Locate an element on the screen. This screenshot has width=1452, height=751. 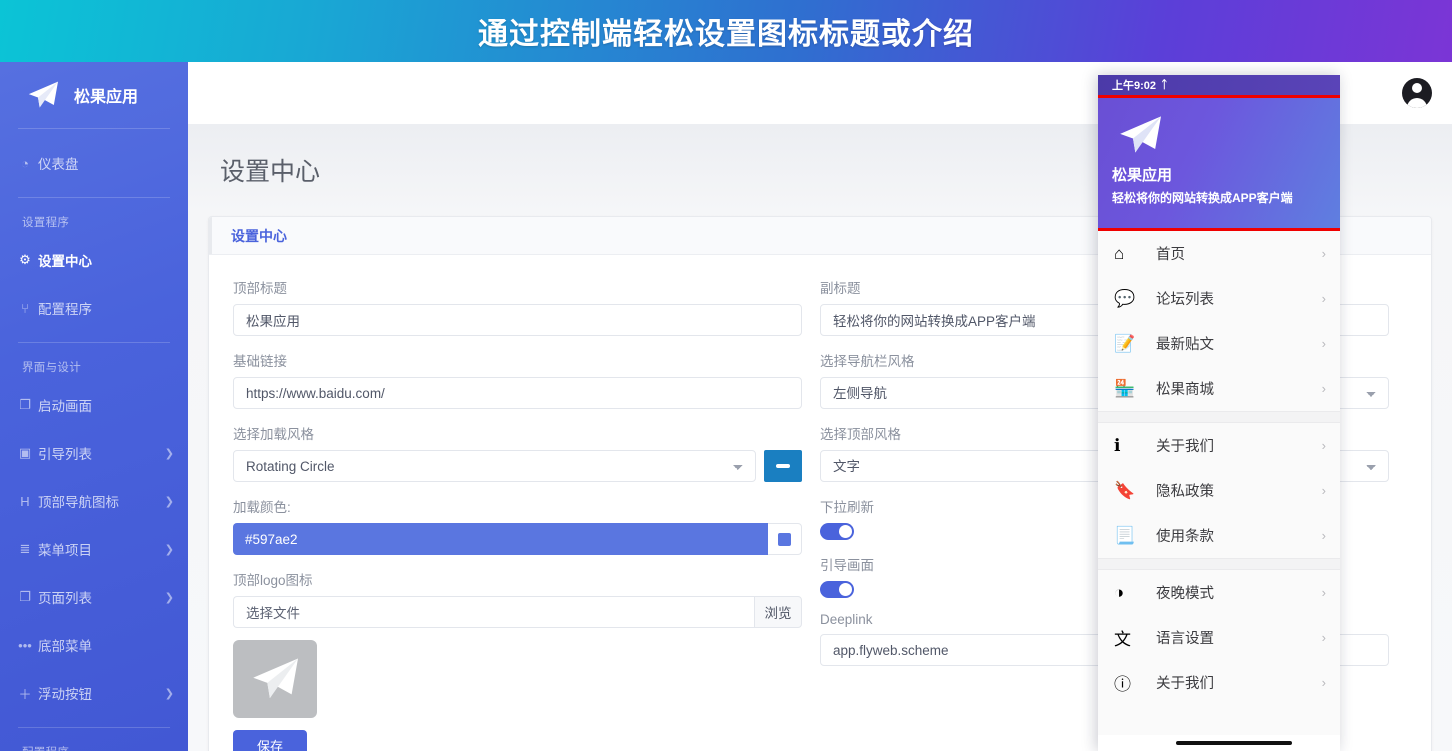
logo-preview is located at coordinates (275, 679).